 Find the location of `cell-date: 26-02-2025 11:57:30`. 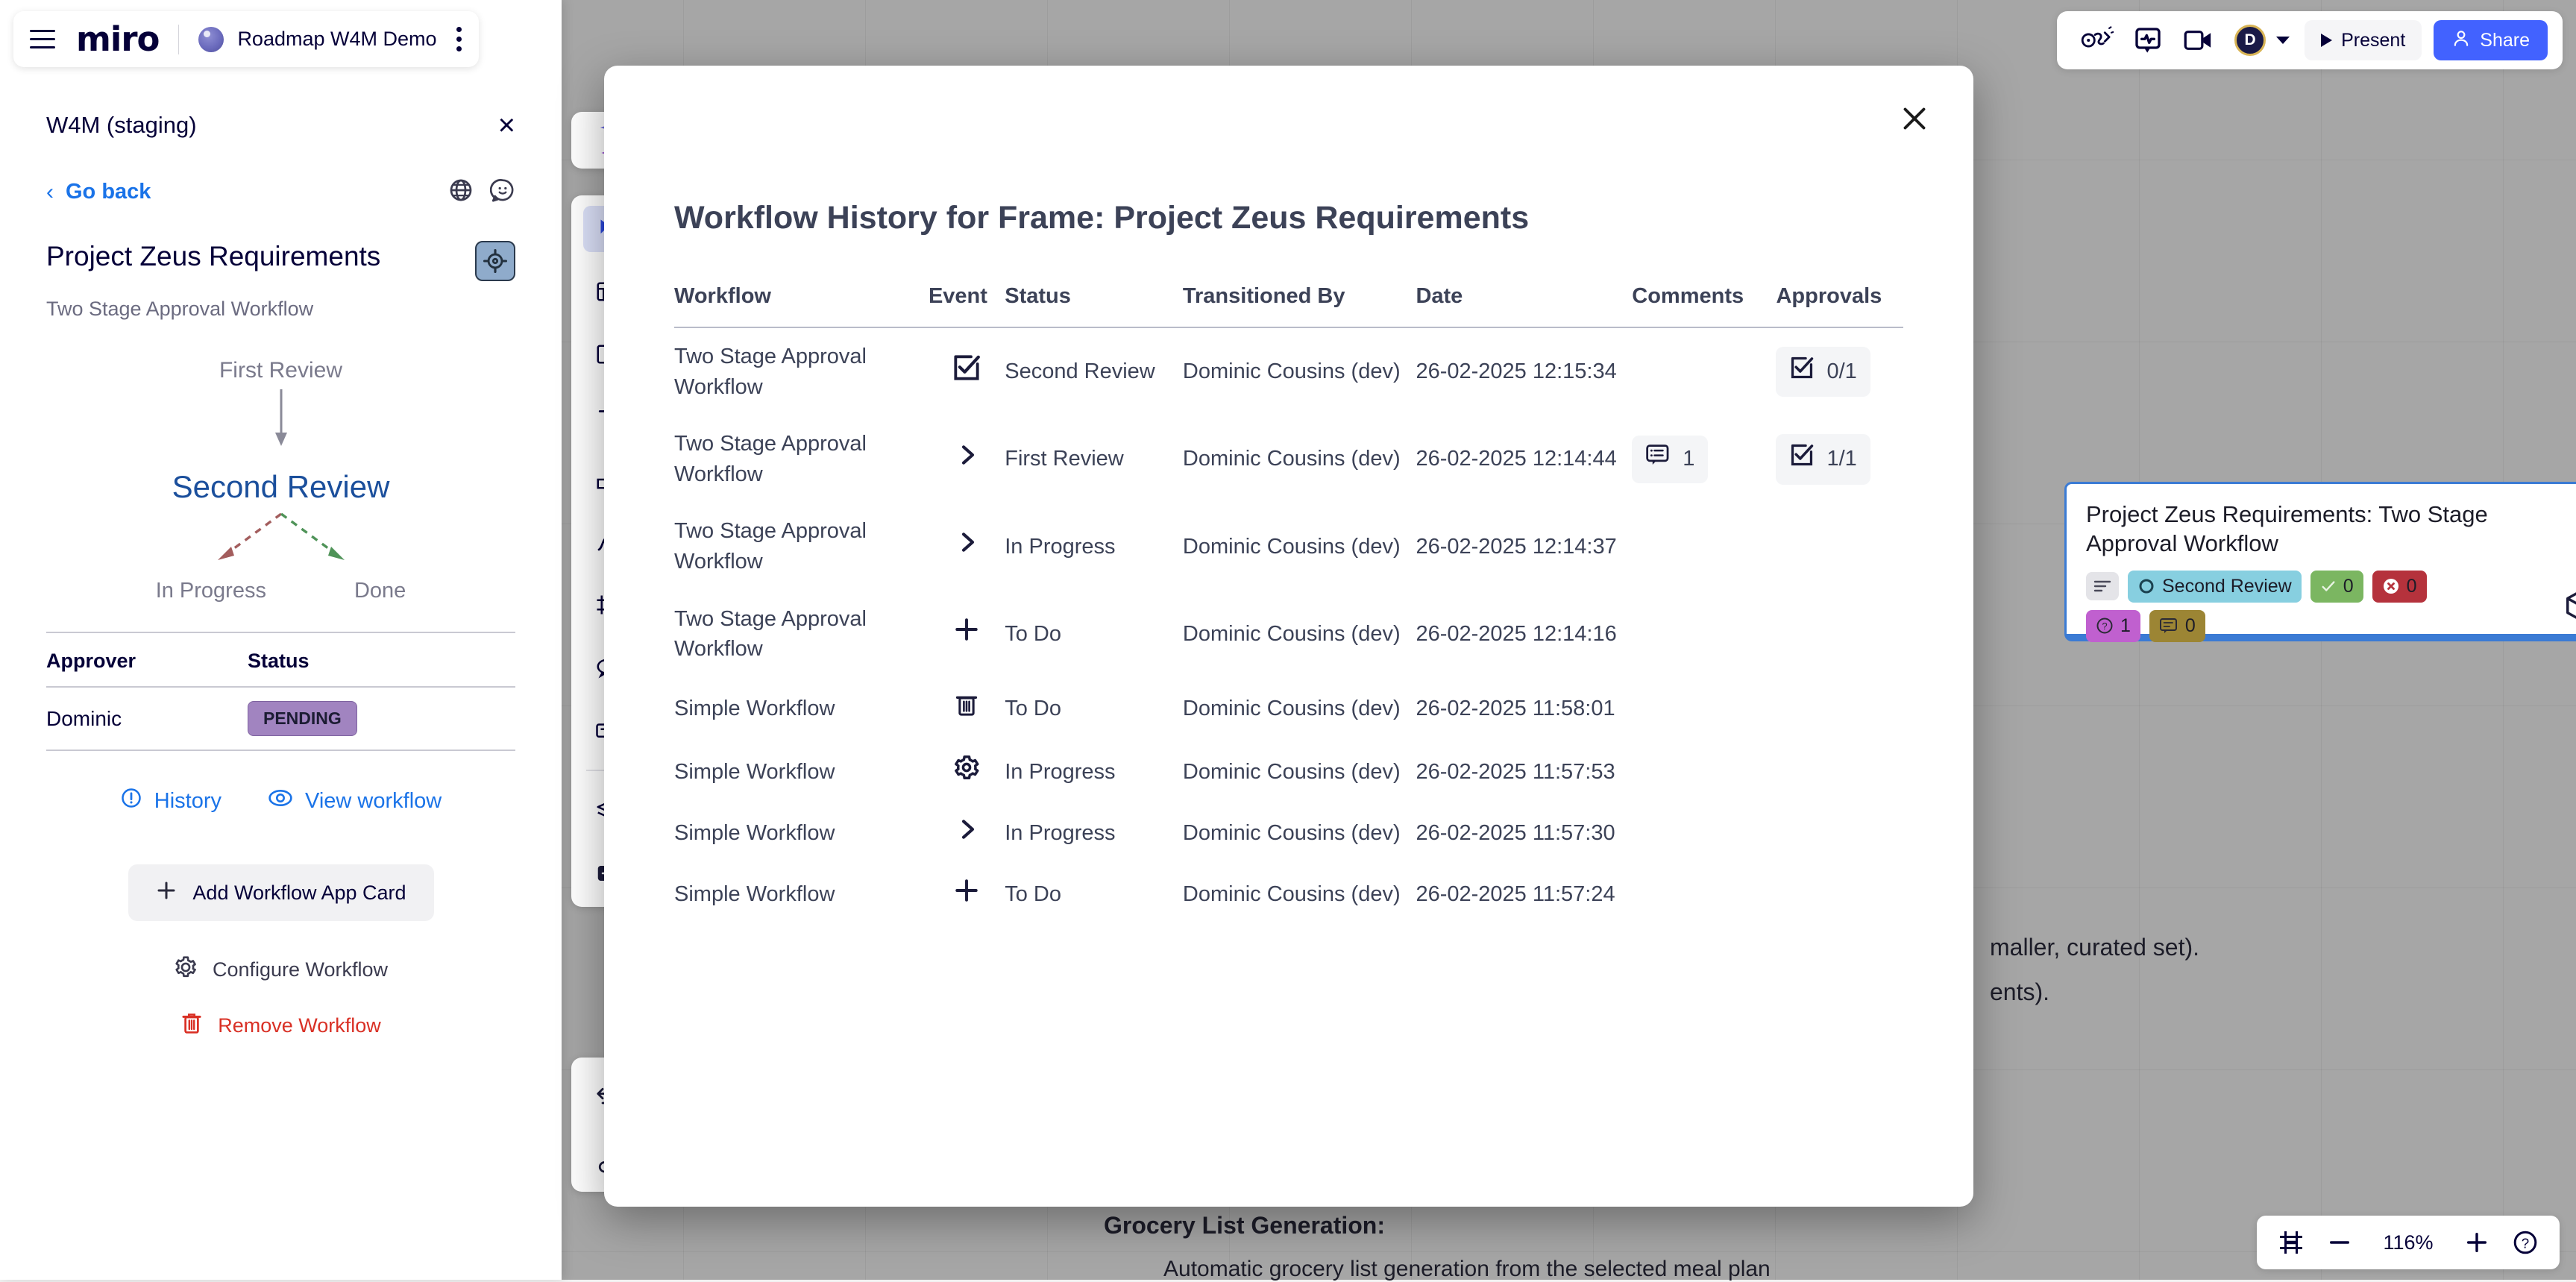

cell-date: 26-02-2025 11:57:30 is located at coordinates (1524, 834).